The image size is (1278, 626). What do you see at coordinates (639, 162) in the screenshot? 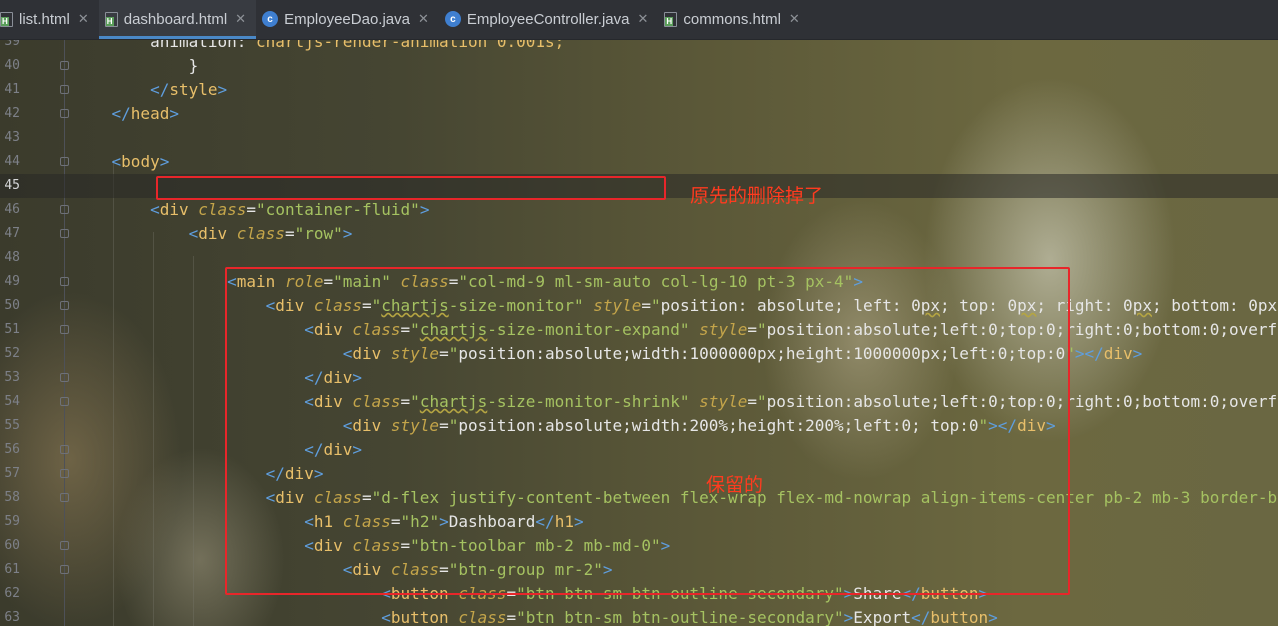
I see `code-line: 44 <body>` at bounding box center [639, 162].